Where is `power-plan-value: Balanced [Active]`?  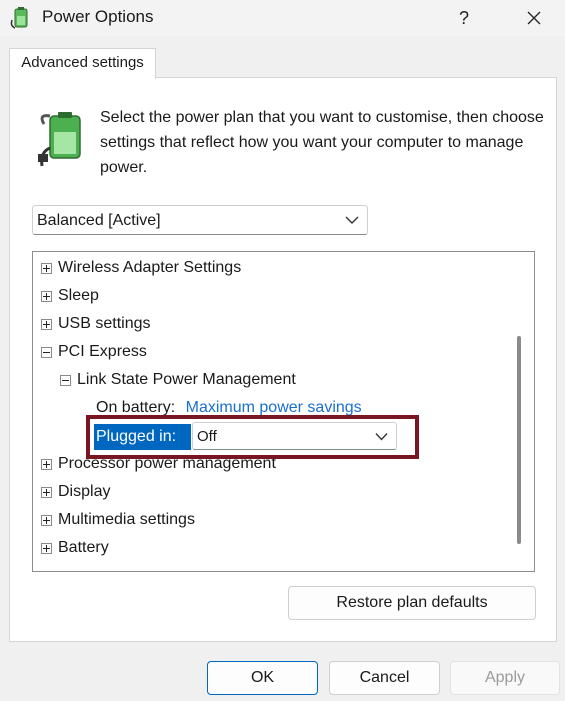 power-plan-value: Balanced [Active] is located at coordinates (99, 220).